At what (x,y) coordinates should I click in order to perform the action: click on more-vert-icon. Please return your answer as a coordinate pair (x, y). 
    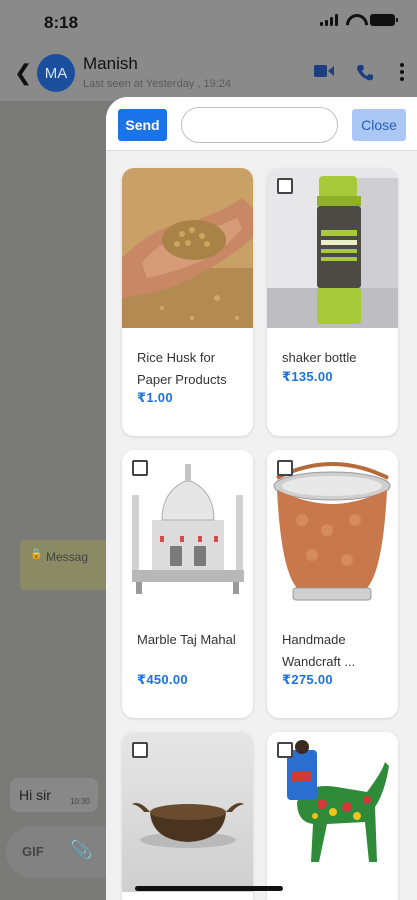
    Looking at the image, I should click on (402, 74).